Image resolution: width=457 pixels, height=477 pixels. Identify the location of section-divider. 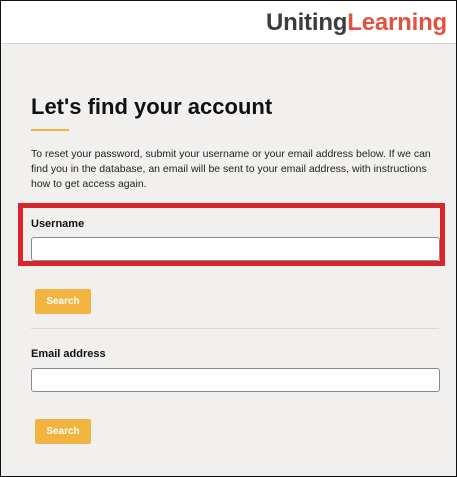
(235, 328).